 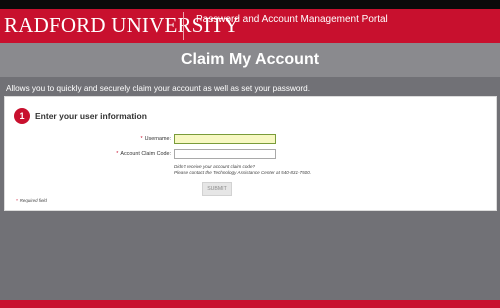 I want to click on required-note-text: Required field, so click(x=33, y=200).